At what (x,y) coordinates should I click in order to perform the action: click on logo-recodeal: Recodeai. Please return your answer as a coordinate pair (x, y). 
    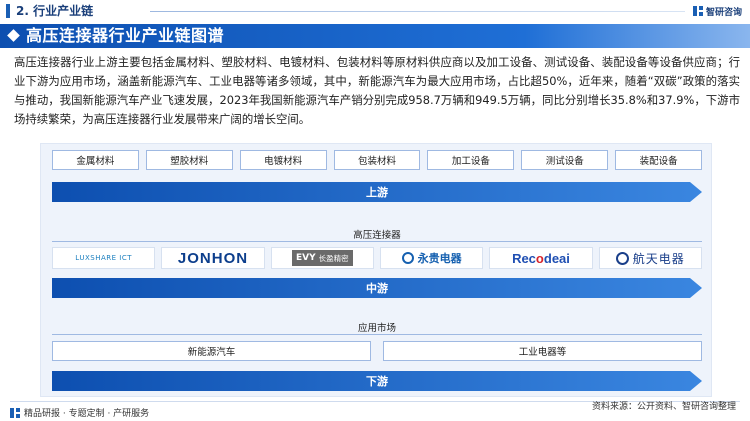
    Looking at the image, I should click on (541, 258).